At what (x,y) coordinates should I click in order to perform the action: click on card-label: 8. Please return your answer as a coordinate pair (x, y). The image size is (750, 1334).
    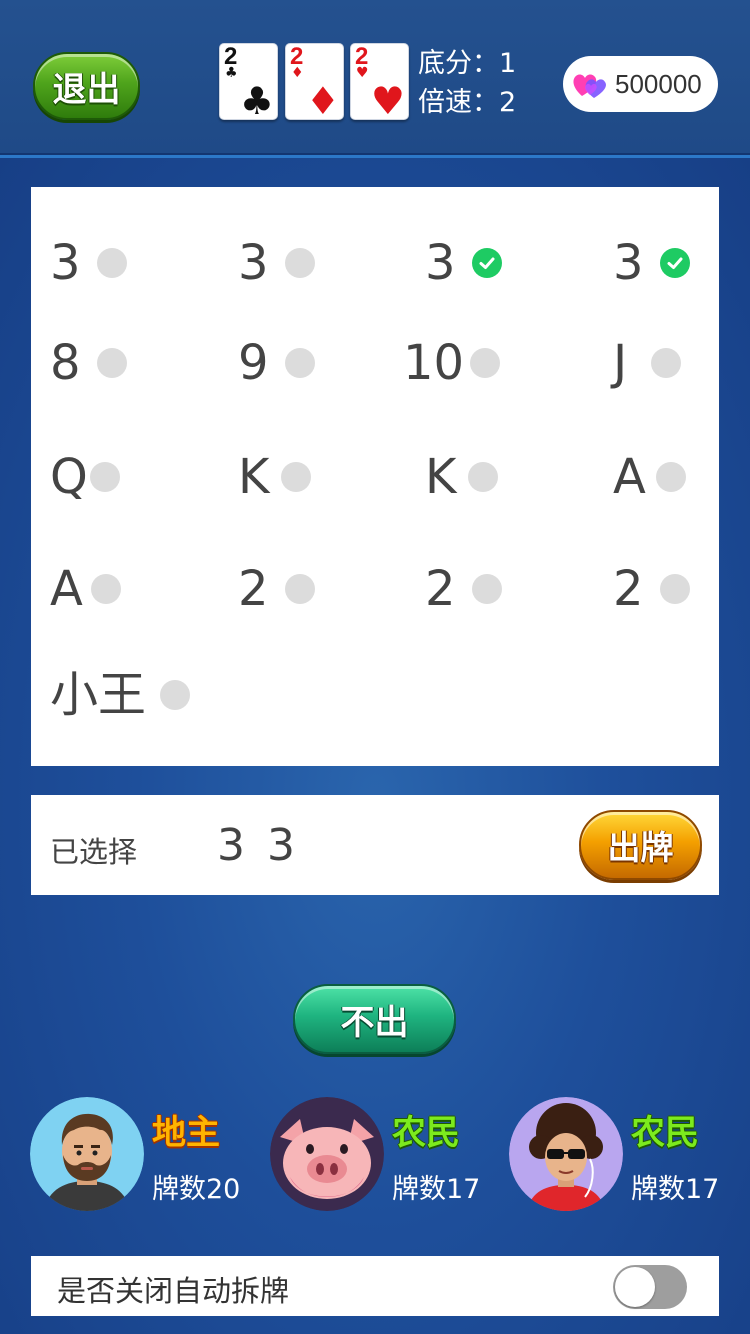
    Looking at the image, I should click on (65, 363).